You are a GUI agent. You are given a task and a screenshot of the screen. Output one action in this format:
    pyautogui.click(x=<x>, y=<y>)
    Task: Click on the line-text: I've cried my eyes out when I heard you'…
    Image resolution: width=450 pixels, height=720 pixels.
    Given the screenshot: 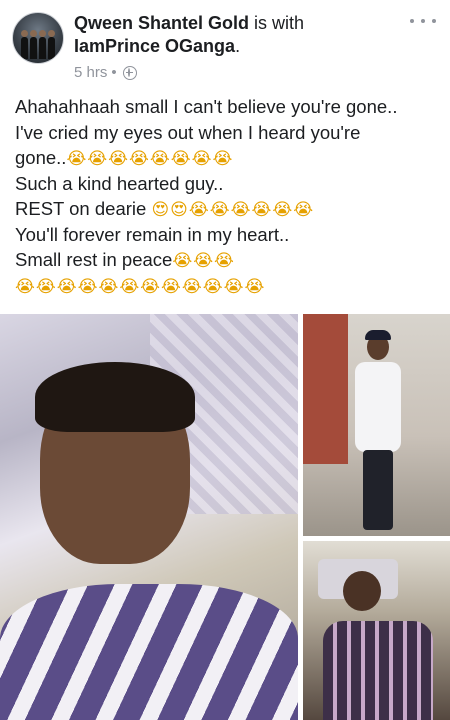 What is the action you would take?
    pyautogui.click(x=188, y=132)
    